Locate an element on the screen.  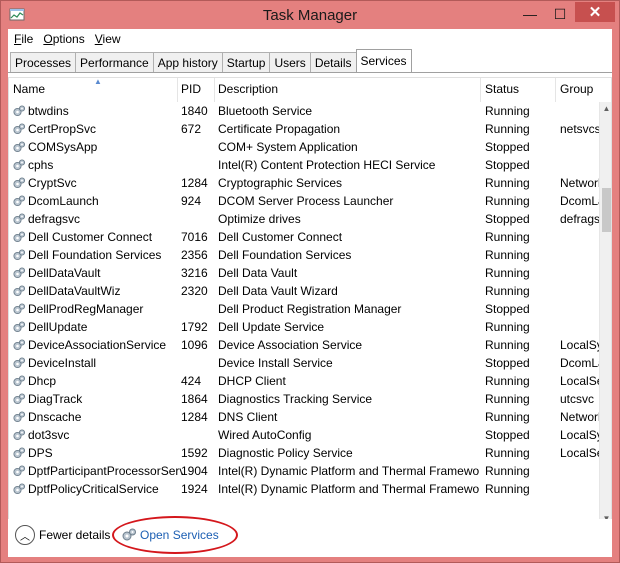
tab-performance: Performance is located at coordinates (114, 62).